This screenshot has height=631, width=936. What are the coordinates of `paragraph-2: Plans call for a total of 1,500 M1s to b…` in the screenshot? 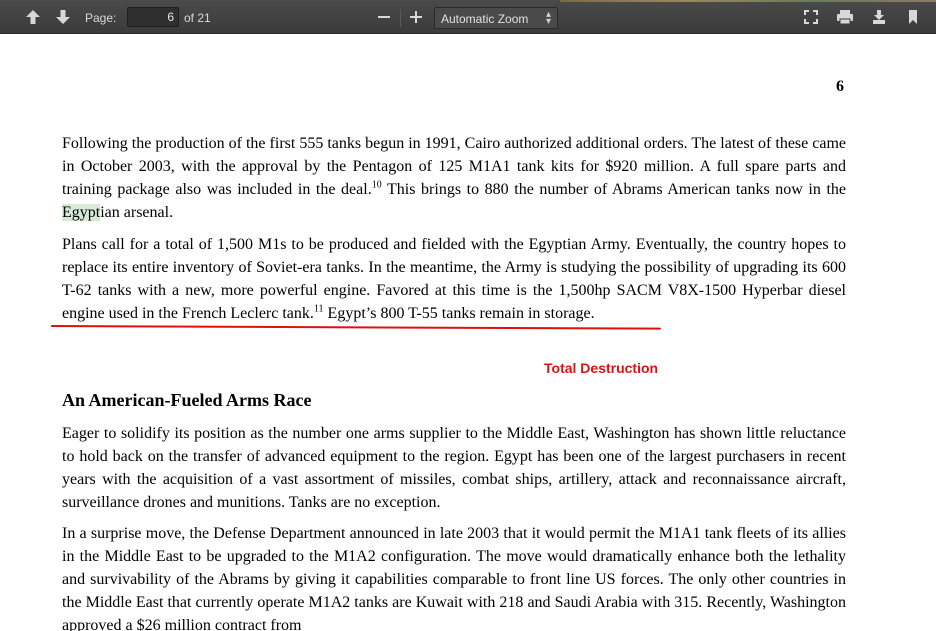 It's located at (454, 279).